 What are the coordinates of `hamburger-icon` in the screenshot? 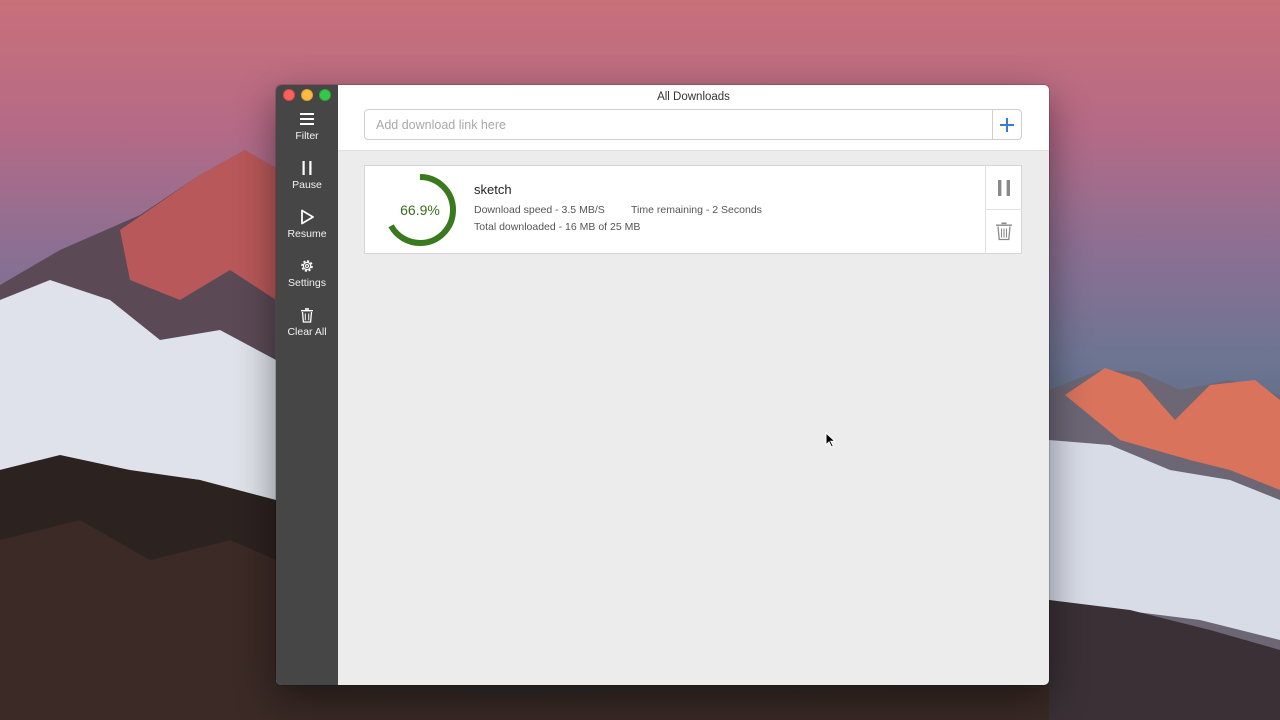 It's located at (307, 119).